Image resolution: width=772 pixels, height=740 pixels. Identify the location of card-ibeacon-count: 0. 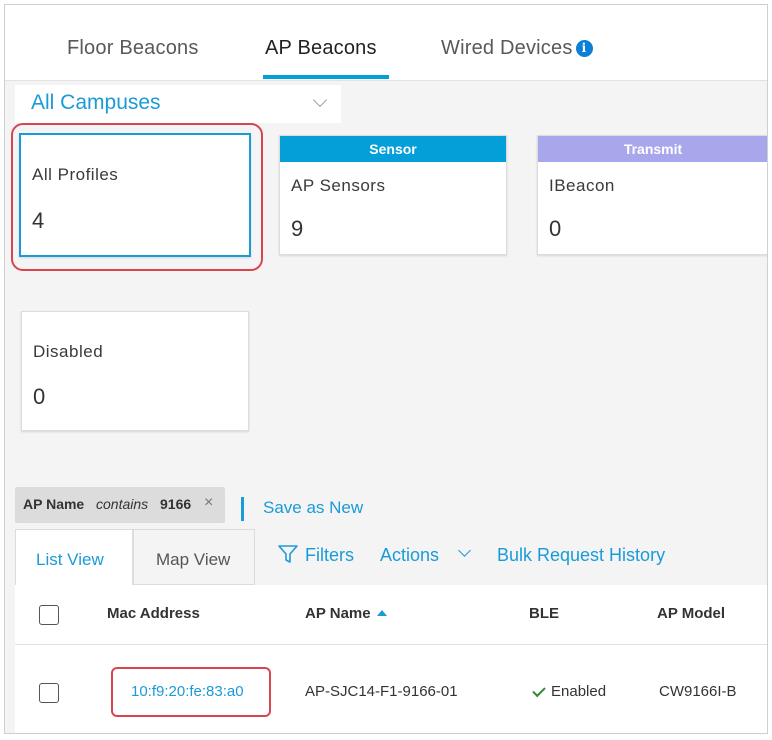
(555, 228).